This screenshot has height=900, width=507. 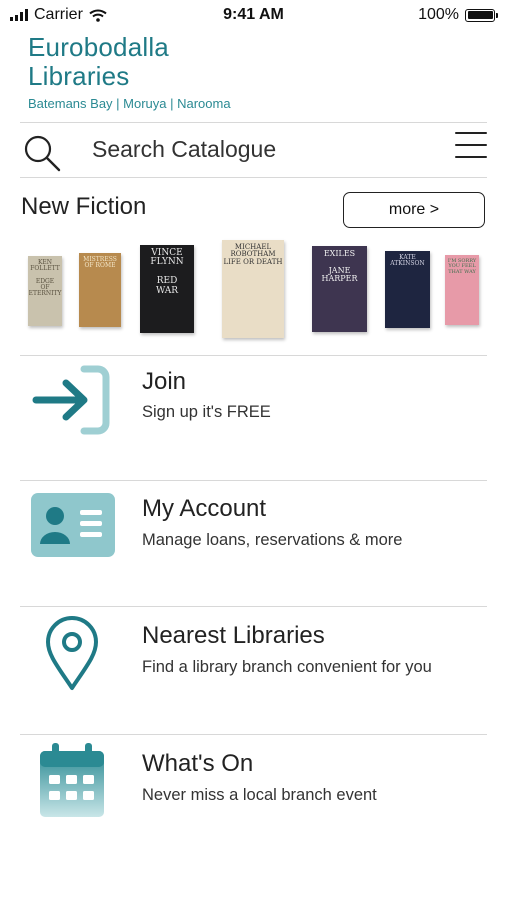 I want to click on menu-title-my-account: My Account, so click(x=204, y=508).